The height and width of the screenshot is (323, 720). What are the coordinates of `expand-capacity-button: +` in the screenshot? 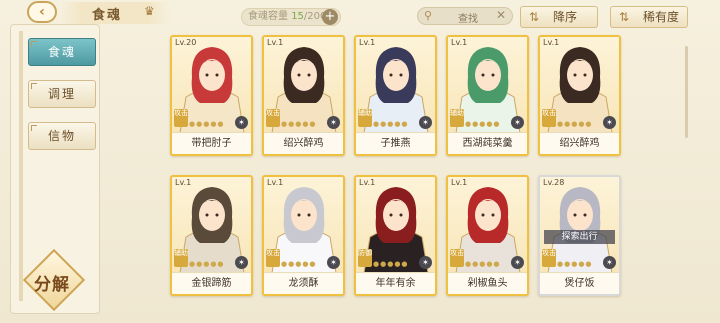 It's located at (330, 17).